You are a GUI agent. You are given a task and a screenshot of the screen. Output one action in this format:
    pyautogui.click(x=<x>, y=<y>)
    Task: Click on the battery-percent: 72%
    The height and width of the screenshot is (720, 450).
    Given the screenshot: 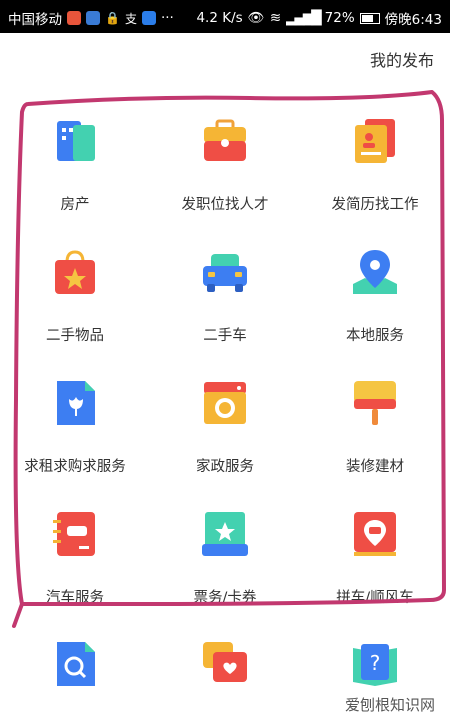 What is the action you would take?
    pyautogui.click(x=339, y=18)
    